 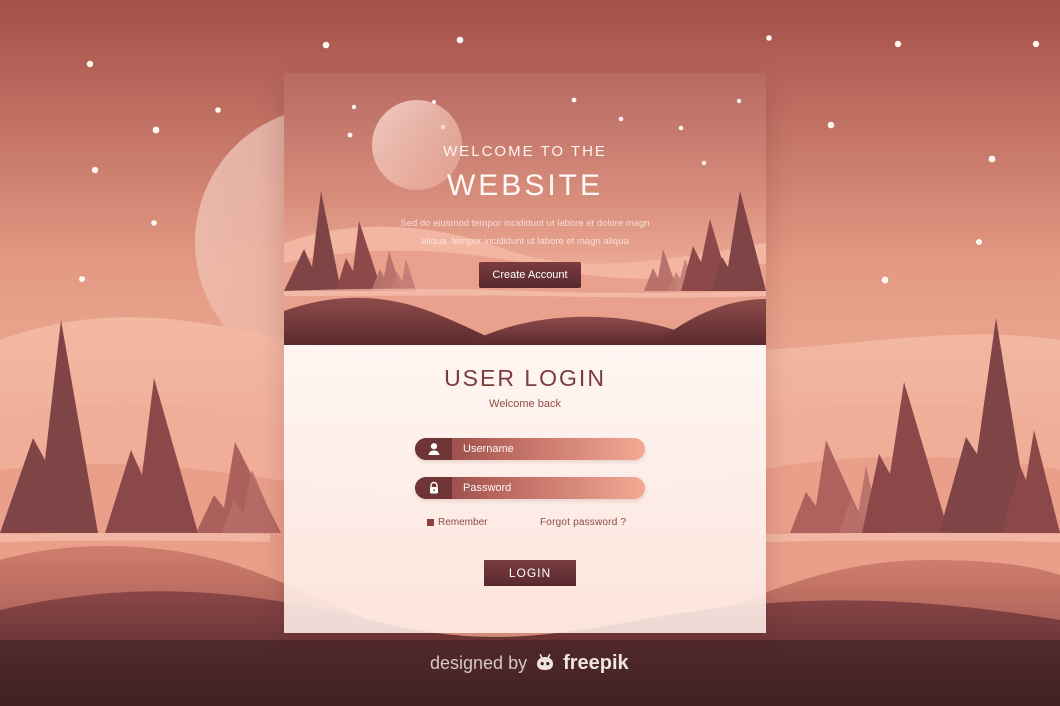 I want to click on password-input, so click(x=548, y=488).